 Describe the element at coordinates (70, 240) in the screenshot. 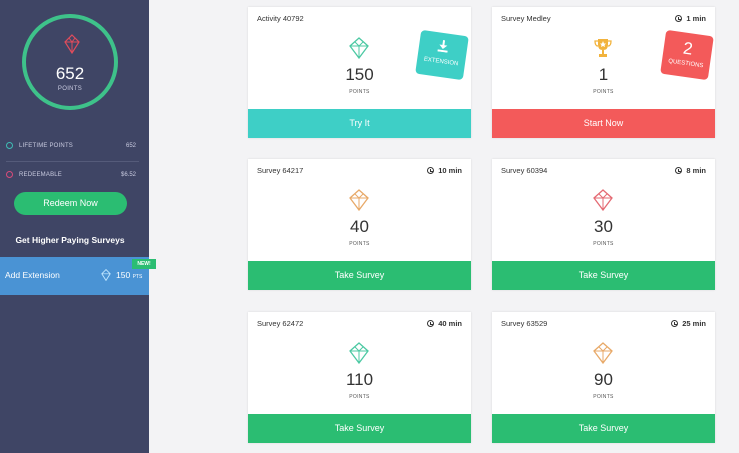

I see `higher-paying-heading: Get Higher Paying Surveys` at that location.